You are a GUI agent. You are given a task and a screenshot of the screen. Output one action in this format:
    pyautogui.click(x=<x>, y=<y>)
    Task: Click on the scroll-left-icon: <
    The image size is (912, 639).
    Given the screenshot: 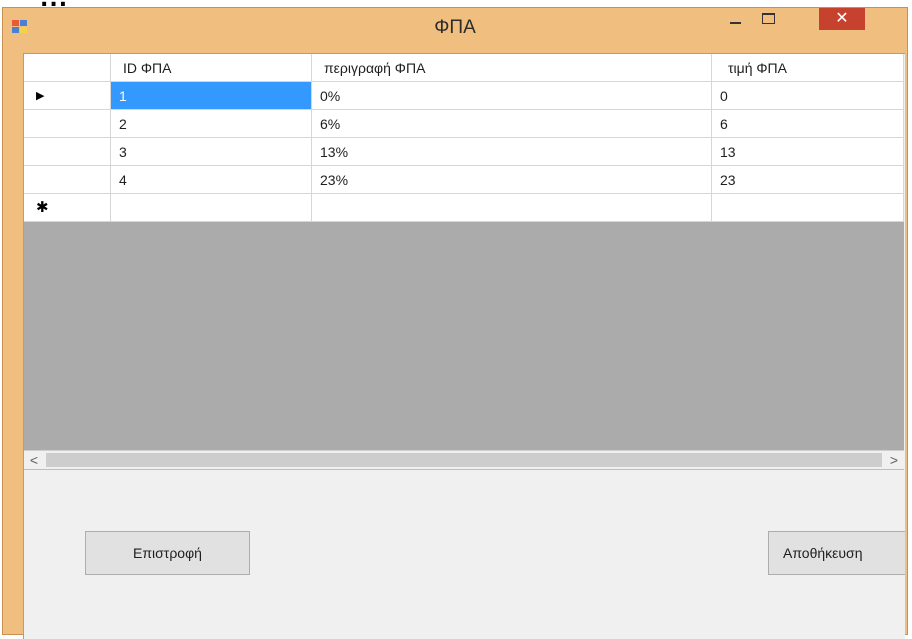 What is the action you would take?
    pyautogui.click(x=34, y=460)
    